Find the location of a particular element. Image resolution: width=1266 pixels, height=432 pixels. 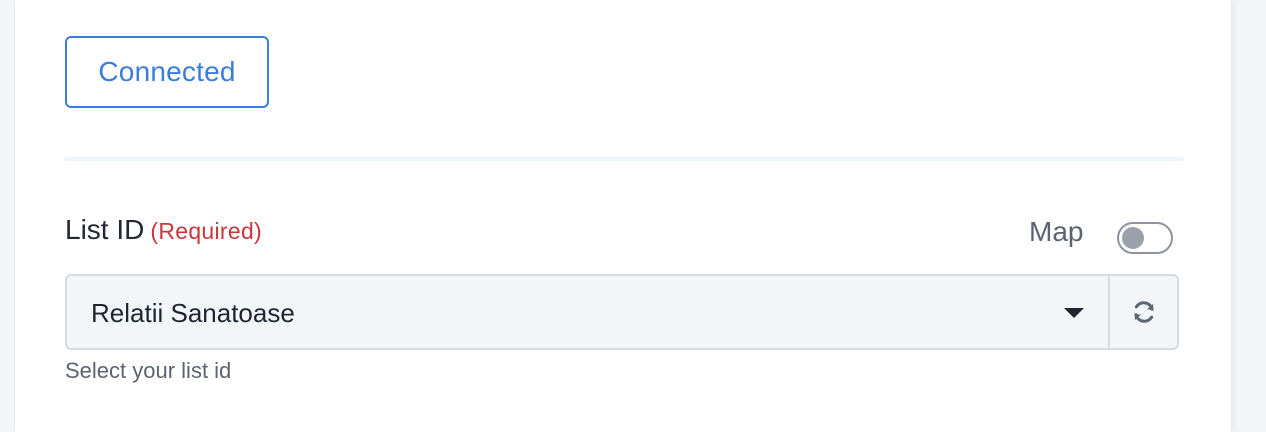

refresh-list-button is located at coordinates (1144, 312).